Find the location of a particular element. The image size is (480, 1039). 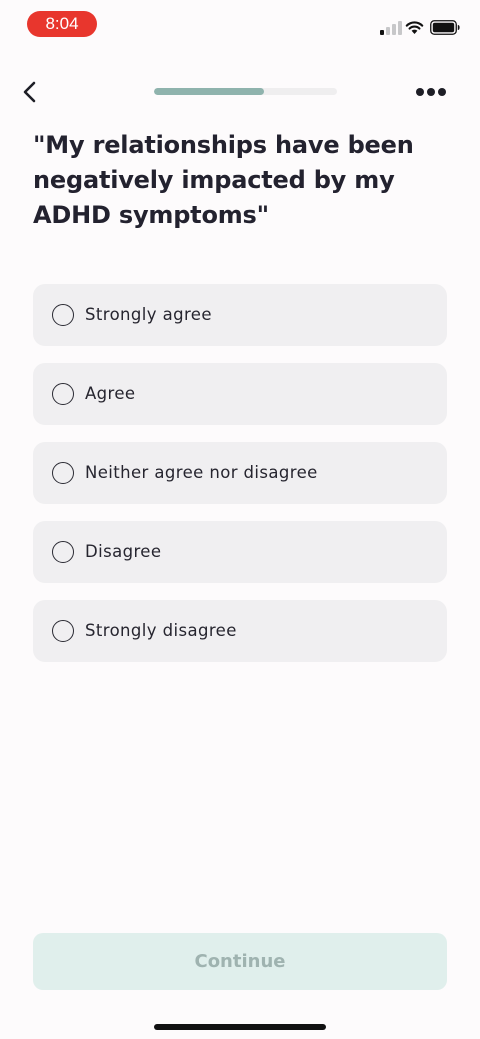

option-label: Agree is located at coordinates (110, 393).